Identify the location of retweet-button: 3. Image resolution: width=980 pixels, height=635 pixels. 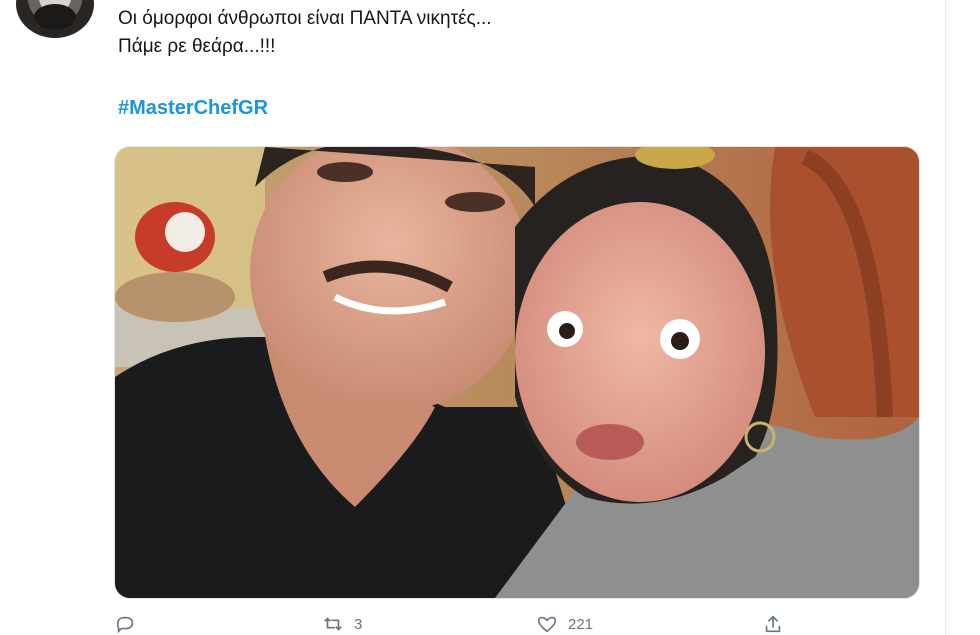
(342, 624).